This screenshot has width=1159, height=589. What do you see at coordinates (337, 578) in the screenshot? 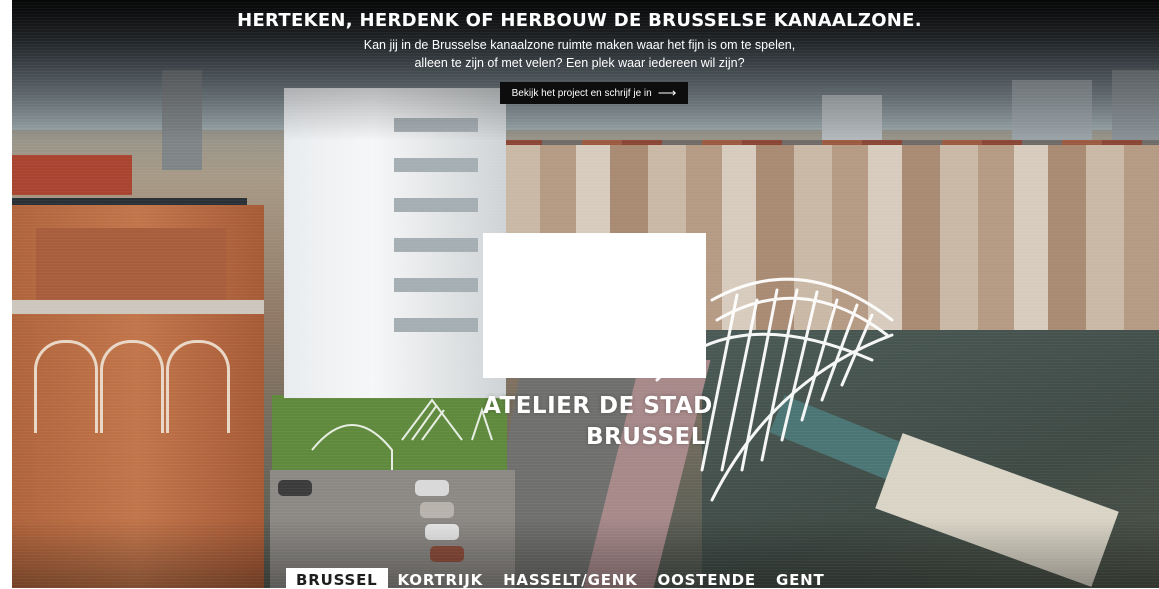
I see `nav-item-brussel: BRUSSEL` at bounding box center [337, 578].